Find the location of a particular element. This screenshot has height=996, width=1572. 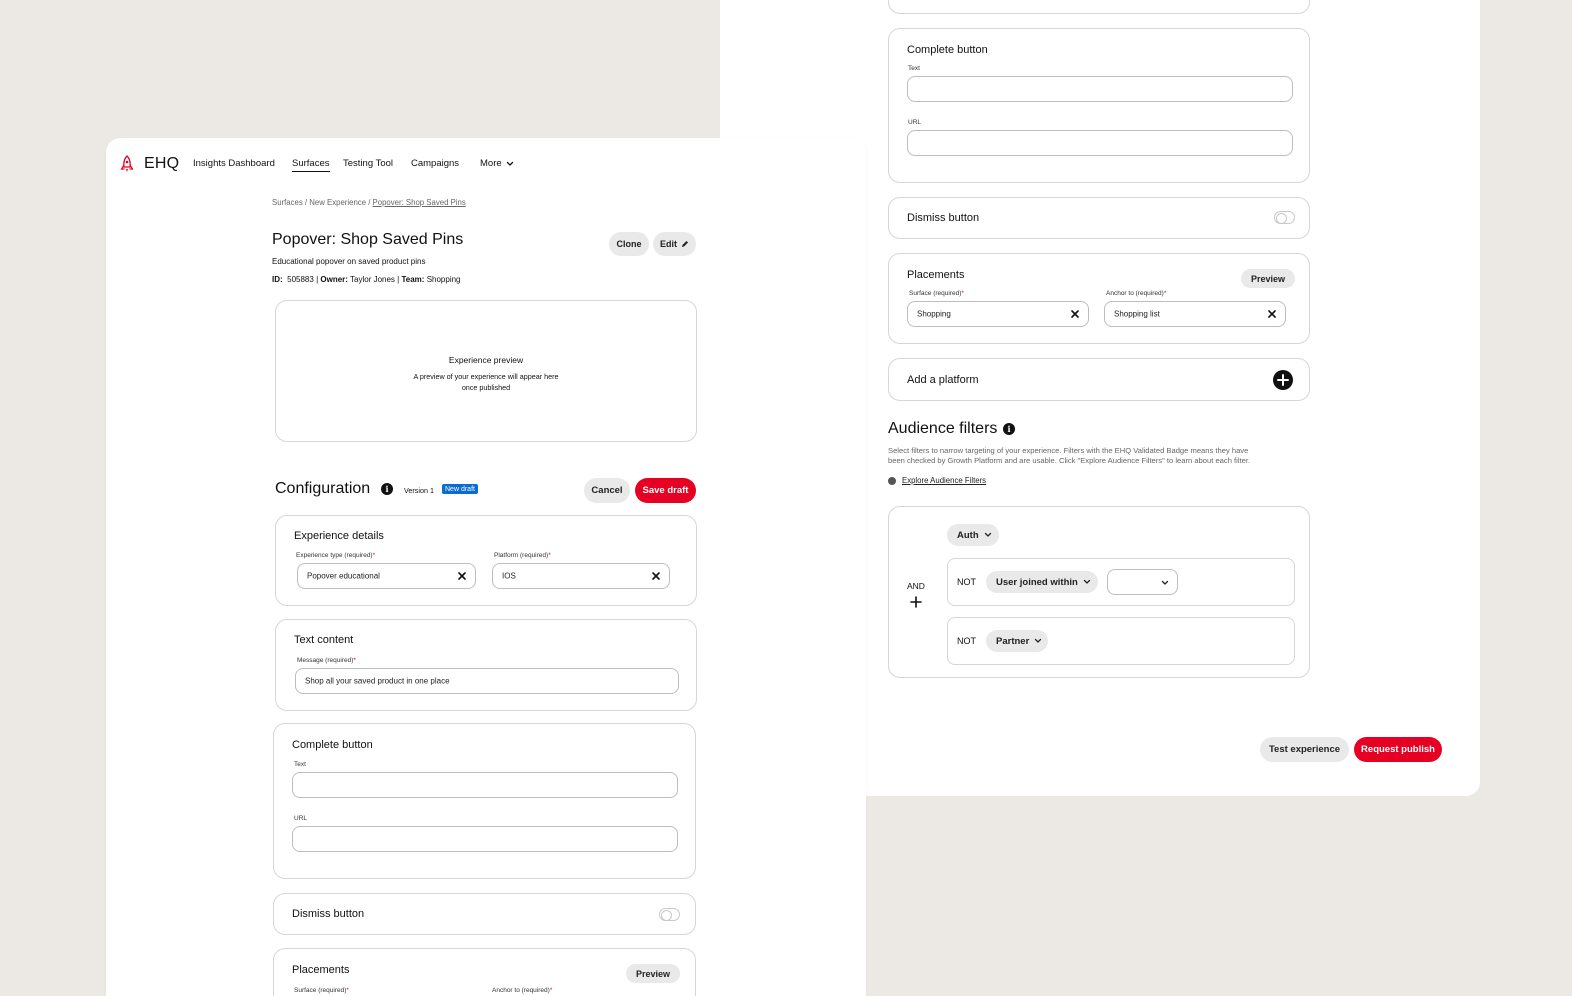

text-content-title: Text content is located at coordinates (324, 640).